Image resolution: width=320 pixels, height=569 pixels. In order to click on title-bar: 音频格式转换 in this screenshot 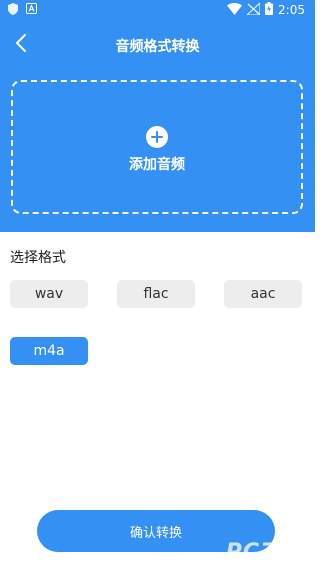, I will do `click(157, 45)`.